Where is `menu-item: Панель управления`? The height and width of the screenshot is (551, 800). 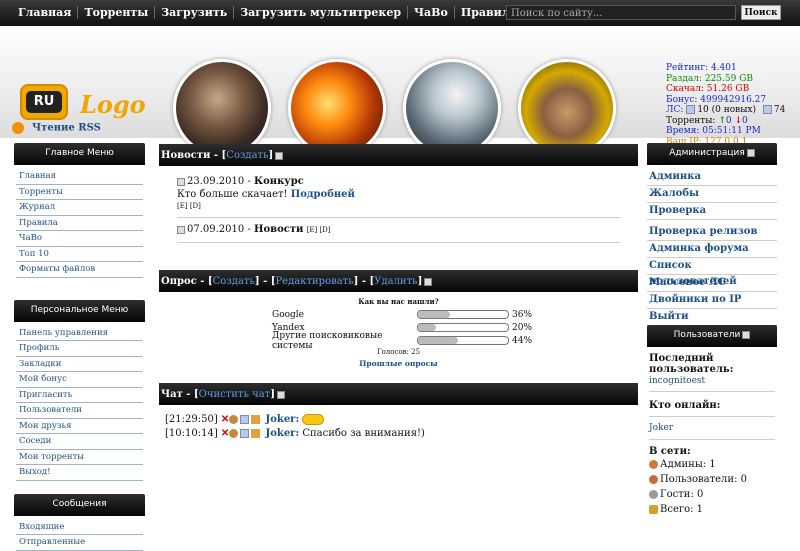 menu-item: Панель управления is located at coordinates (79, 333).